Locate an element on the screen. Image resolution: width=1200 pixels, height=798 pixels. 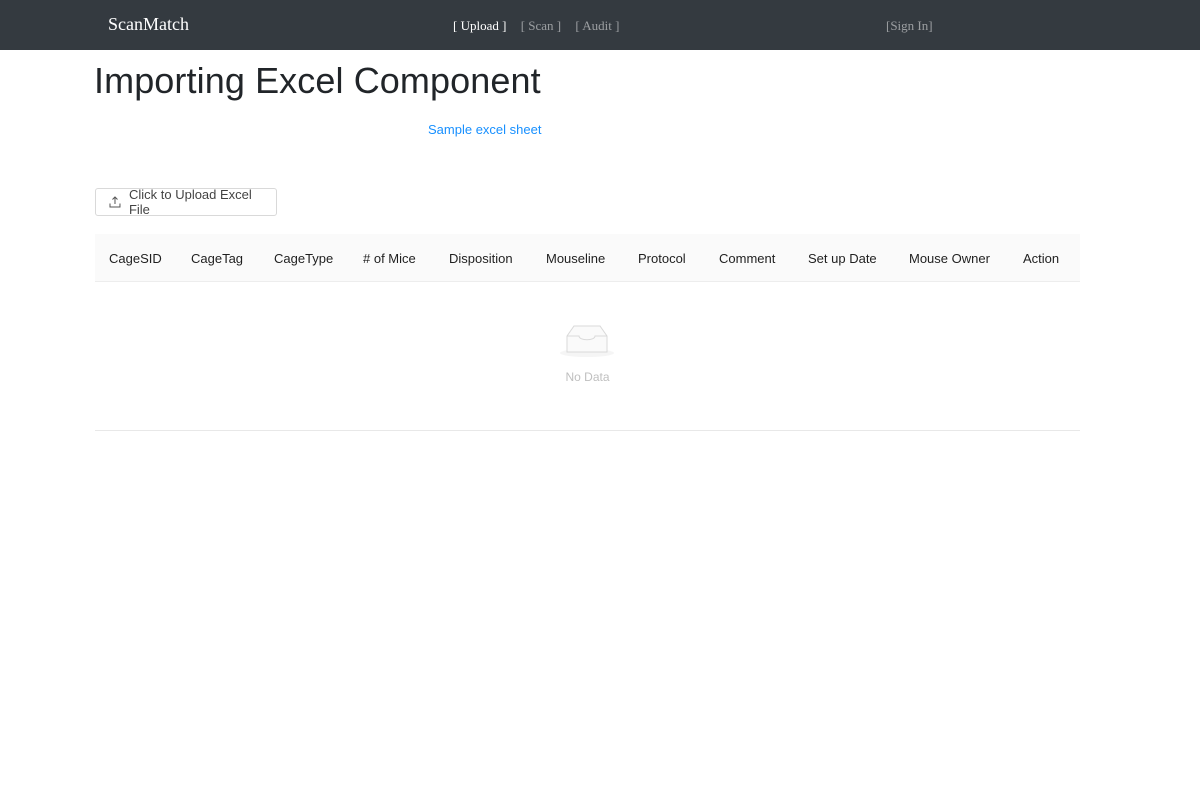
nav-upload-link: [ Upload ] is located at coordinates (479, 25).